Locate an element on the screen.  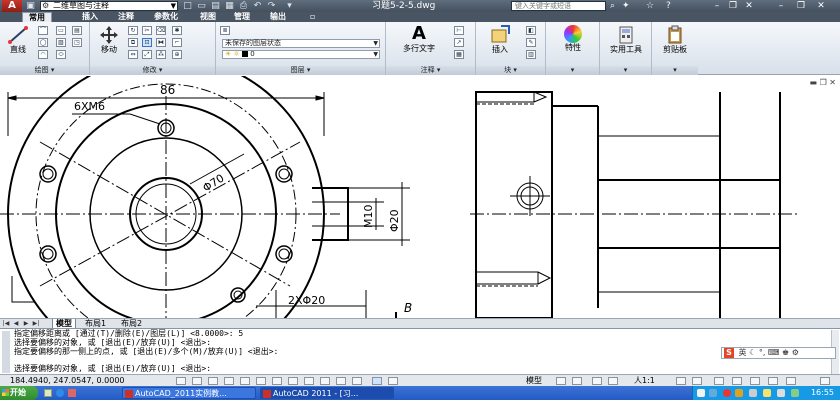
dyn-toggle-icon is located at coordinates (293, 381).